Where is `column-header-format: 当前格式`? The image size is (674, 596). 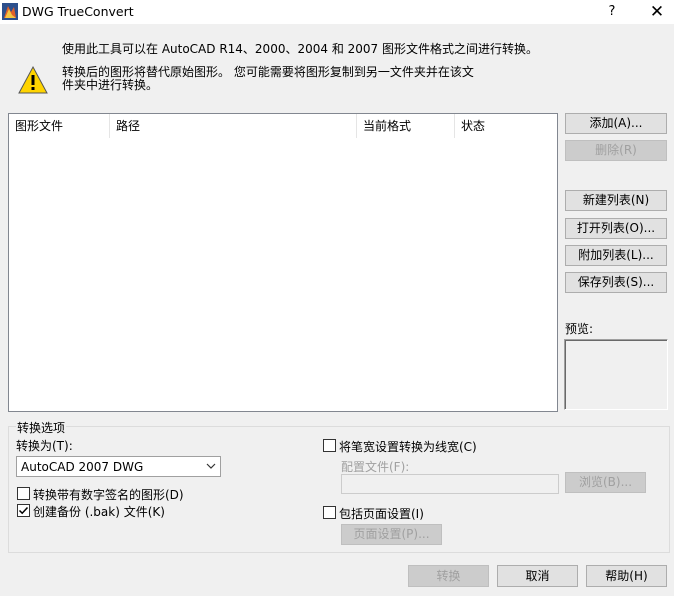
column-header-format: 当前格式 is located at coordinates (406, 126).